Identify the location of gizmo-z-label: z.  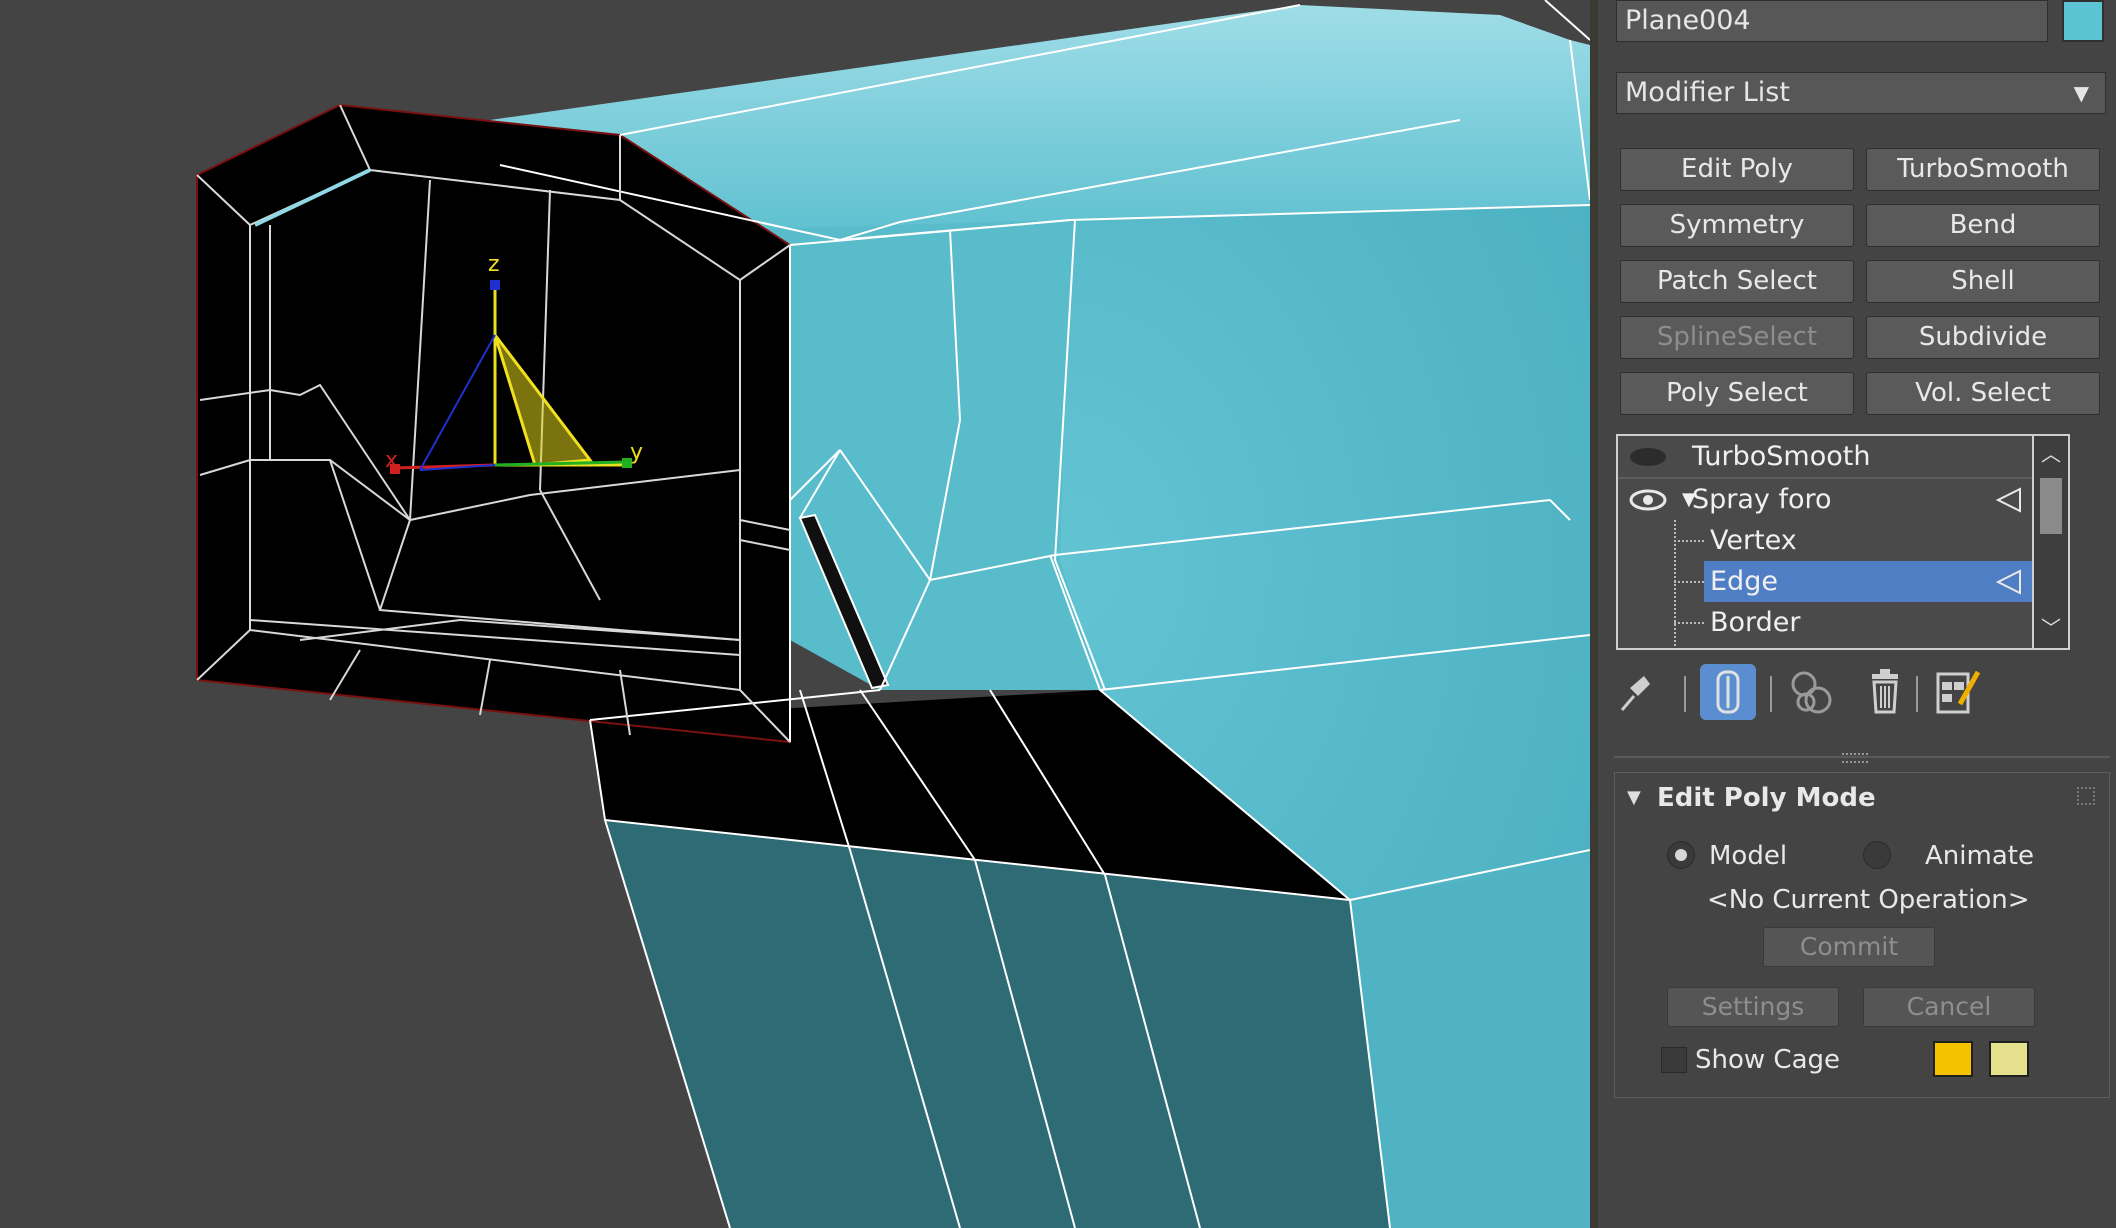
(494, 264).